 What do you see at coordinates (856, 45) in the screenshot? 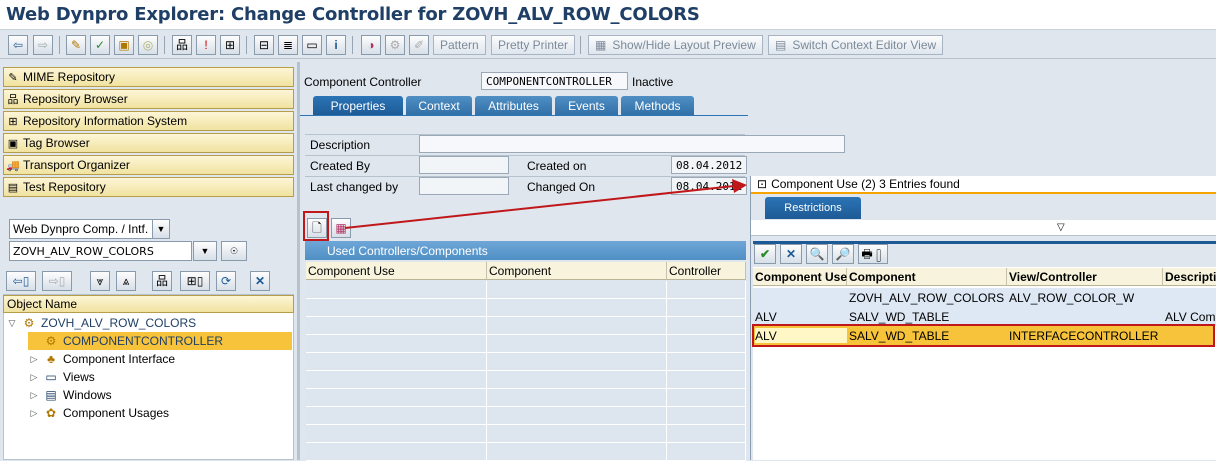
I see `switch-context-editor-button: ▤ Switch Context Editor View` at bounding box center [856, 45].